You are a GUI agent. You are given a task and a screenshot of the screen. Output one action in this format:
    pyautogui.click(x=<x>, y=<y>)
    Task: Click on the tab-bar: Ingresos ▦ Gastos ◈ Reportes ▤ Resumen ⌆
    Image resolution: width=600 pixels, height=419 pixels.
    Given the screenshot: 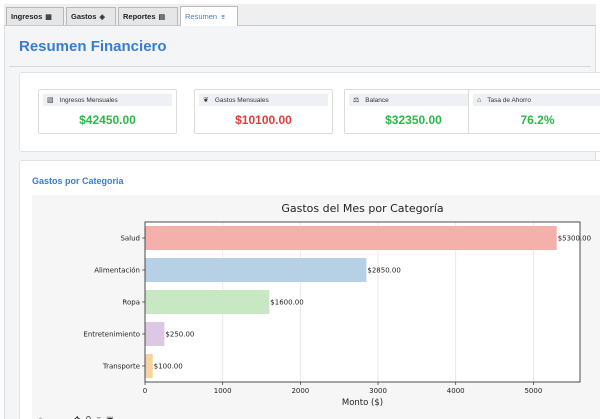 What is the action you would take?
    pyautogui.click(x=300, y=15)
    